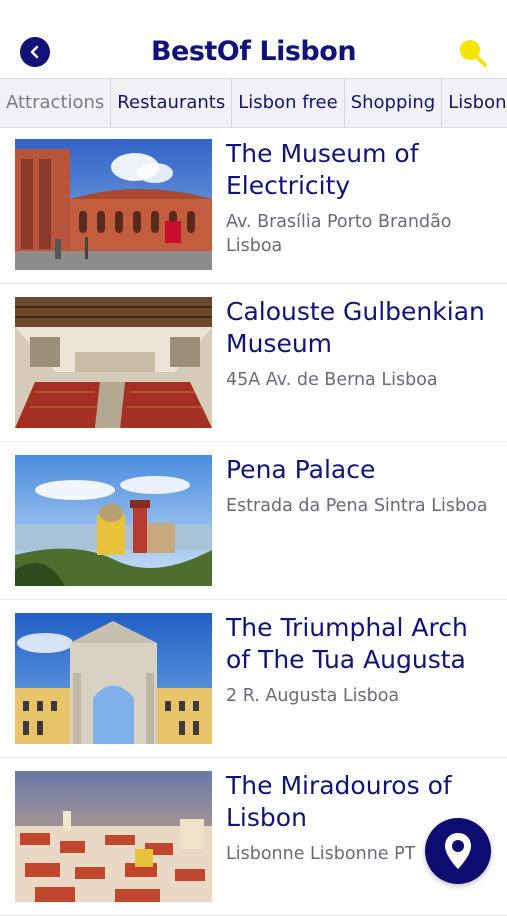 This screenshot has height=916, width=507. What do you see at coordinates (253, 51) in the screenshot?
I see `page-title: BestOf Lisbon` at bounding box center [253, 51].